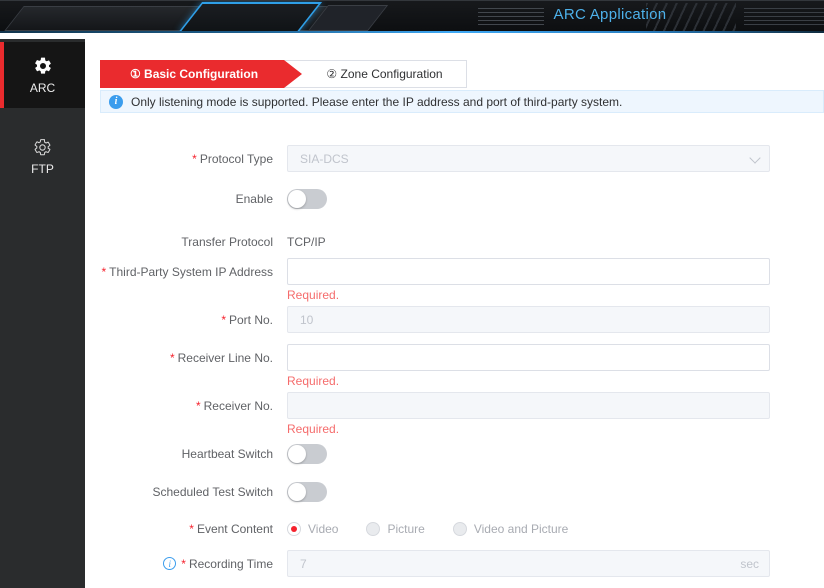  Describe the element at coordinates (201, 74) in the screenshot. I see `tab-basic-configuration: ① Basic Configuration` at that location.